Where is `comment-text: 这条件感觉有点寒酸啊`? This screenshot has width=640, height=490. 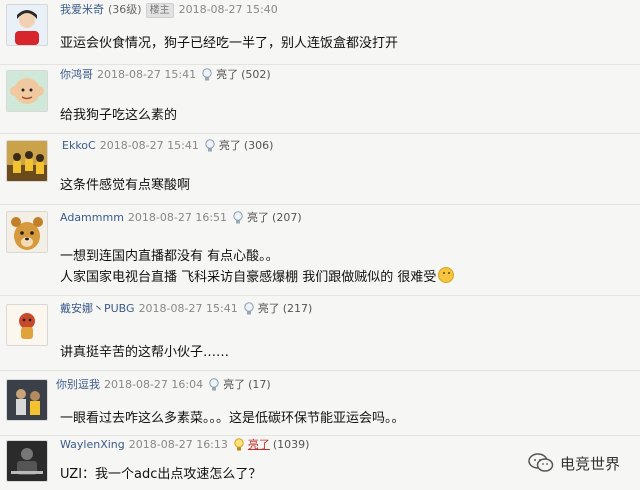 comment-text: 这条件感觉有点寒酸啊 is located at coordinates (125, 185).